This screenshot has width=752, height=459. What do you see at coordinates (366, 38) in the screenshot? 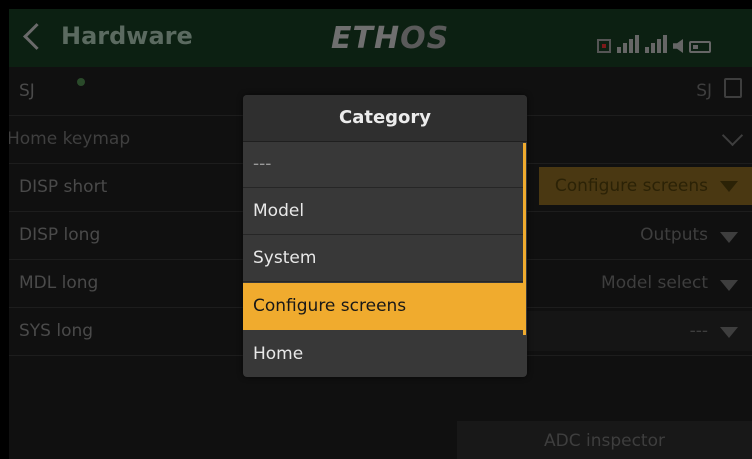
I see `logo-left: ETH` at bounding box center [366, 38].